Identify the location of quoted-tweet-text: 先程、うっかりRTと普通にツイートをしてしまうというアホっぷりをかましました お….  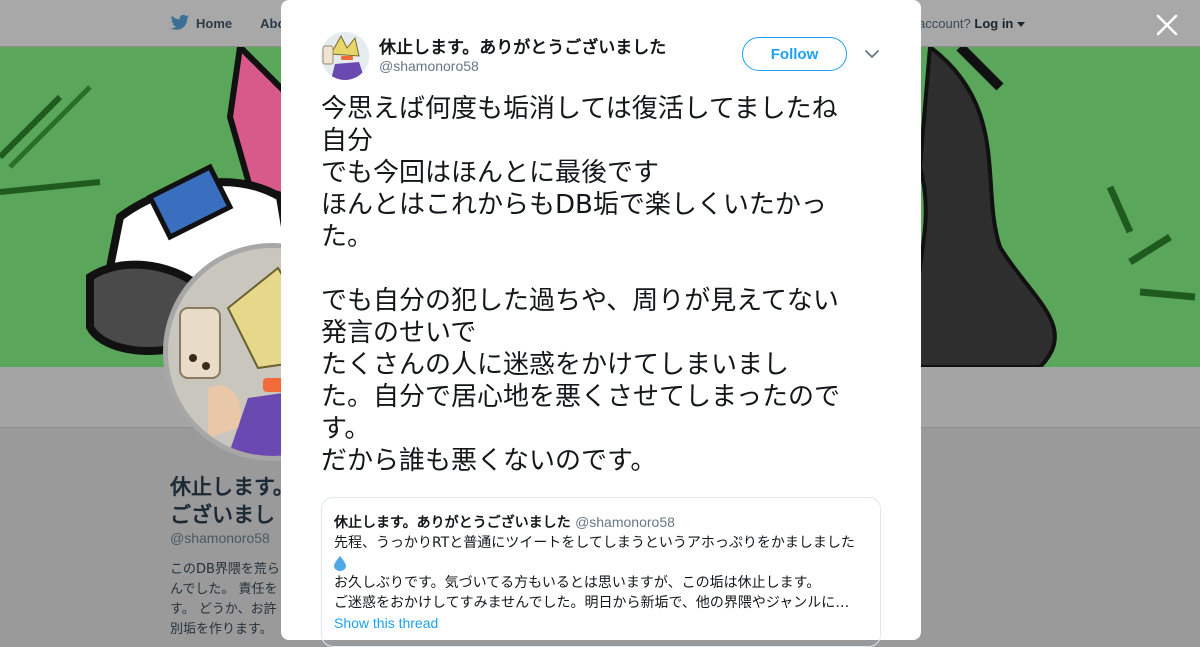
(600, 573).